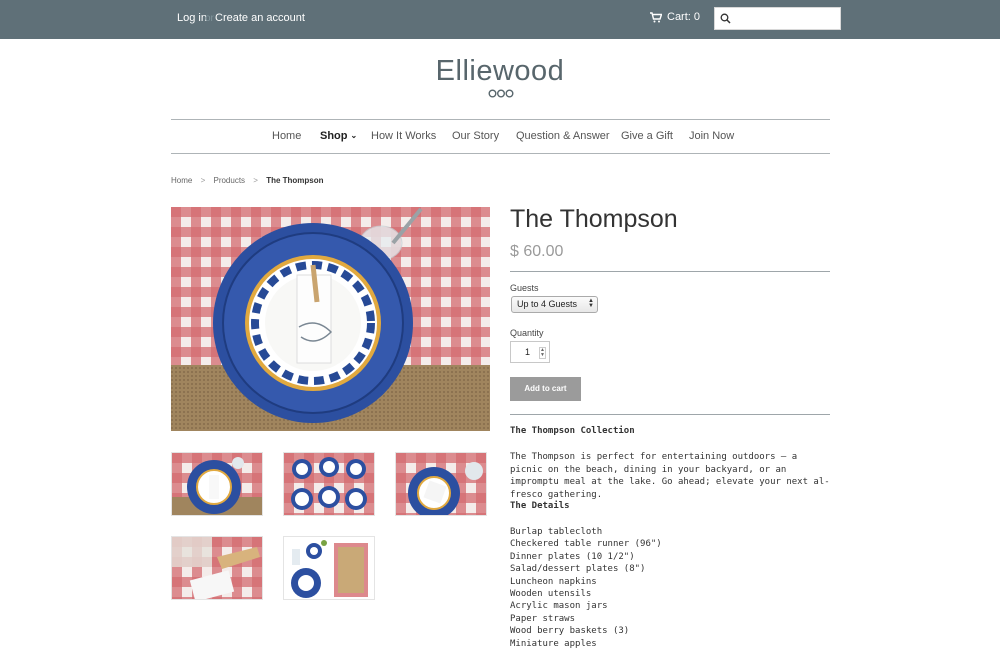 This screenshot has height=648, width=1000. Describe the element at coordinates (572, 556) in the screenshot. I see `list-item: Dinner plates (10 1/2")` at that location.